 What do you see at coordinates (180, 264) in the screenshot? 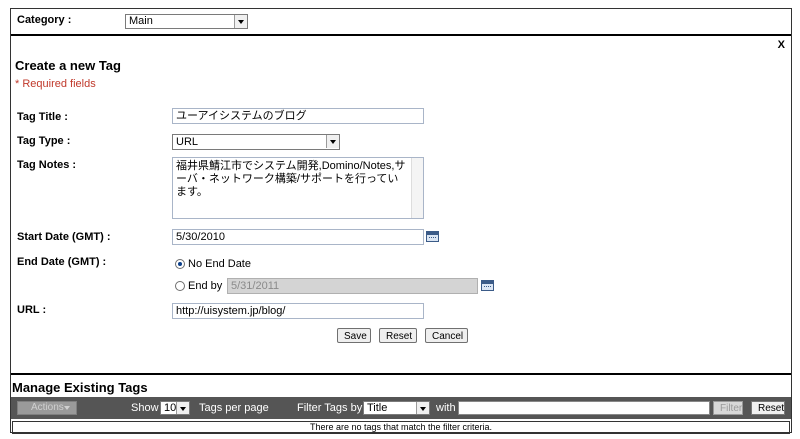
I see `no-end-date-radio` at bounding box center [180, 264].